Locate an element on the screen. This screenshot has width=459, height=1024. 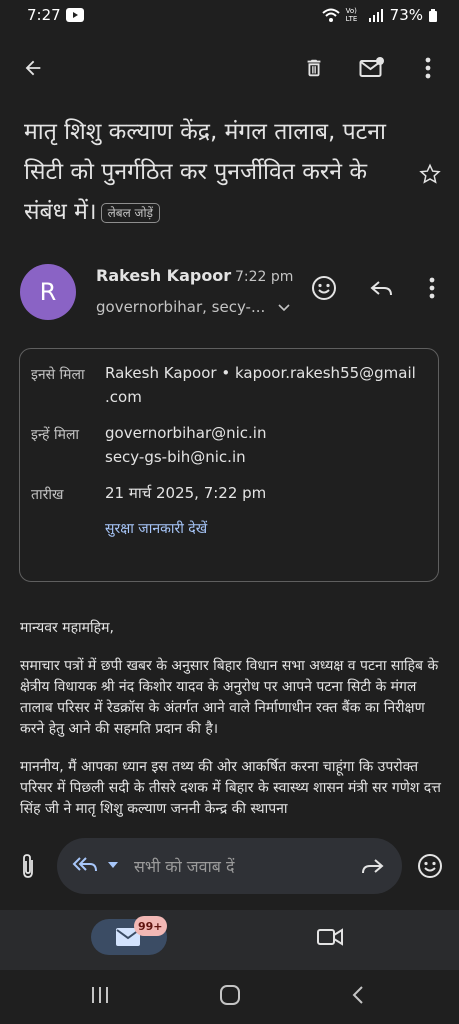
forward-button is located at coordinates (372, 866).